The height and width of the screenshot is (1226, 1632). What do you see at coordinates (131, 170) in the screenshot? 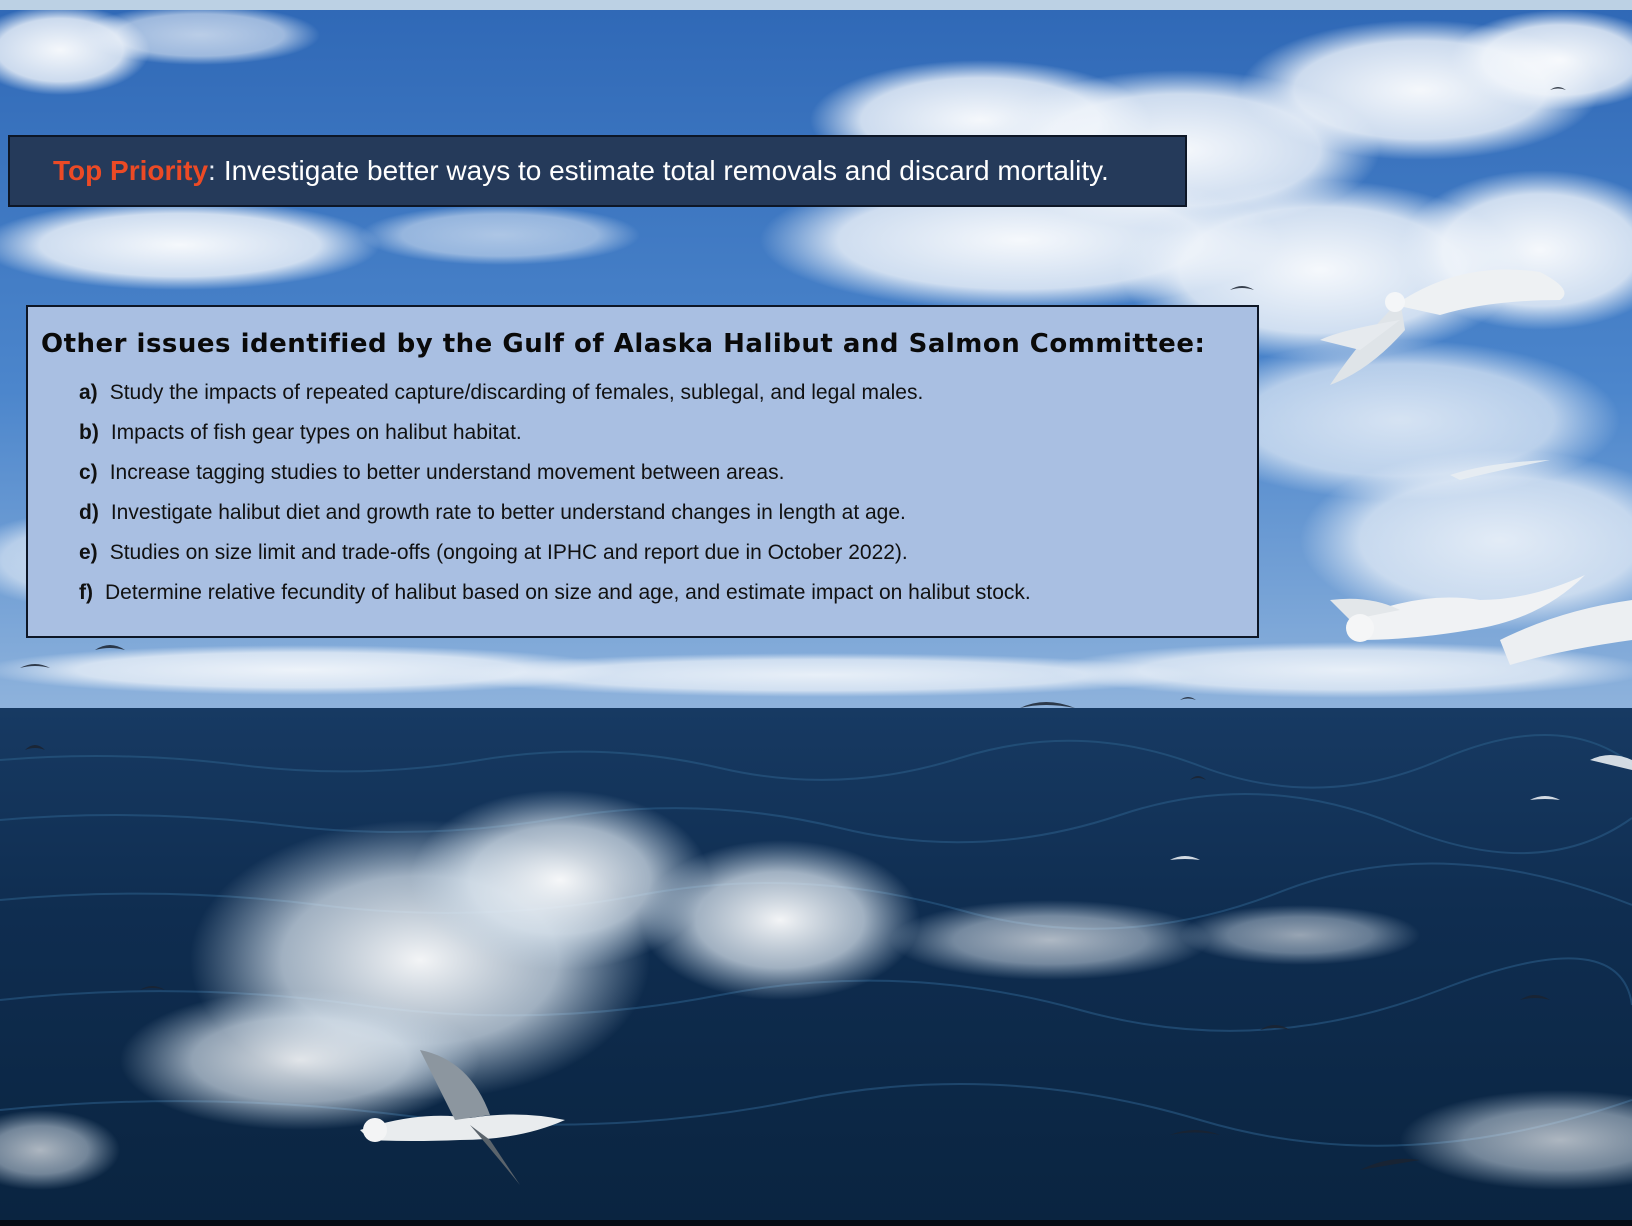
I see `priority-label: Top Priority` at bounding box center [131, 170].